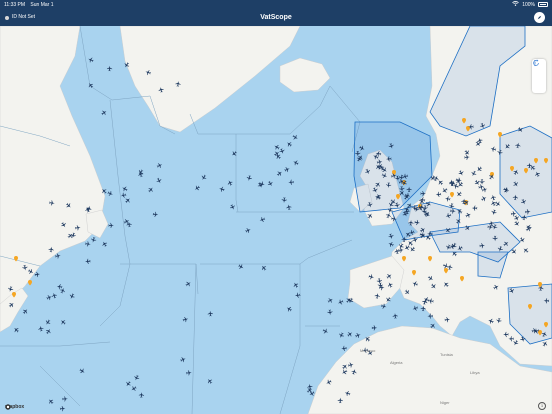 This screenshot has height=414, width=552. What do you see at coordinates (542, 406) in the screenshot?
I see `info-button: i` at bounding box center [542, 406].